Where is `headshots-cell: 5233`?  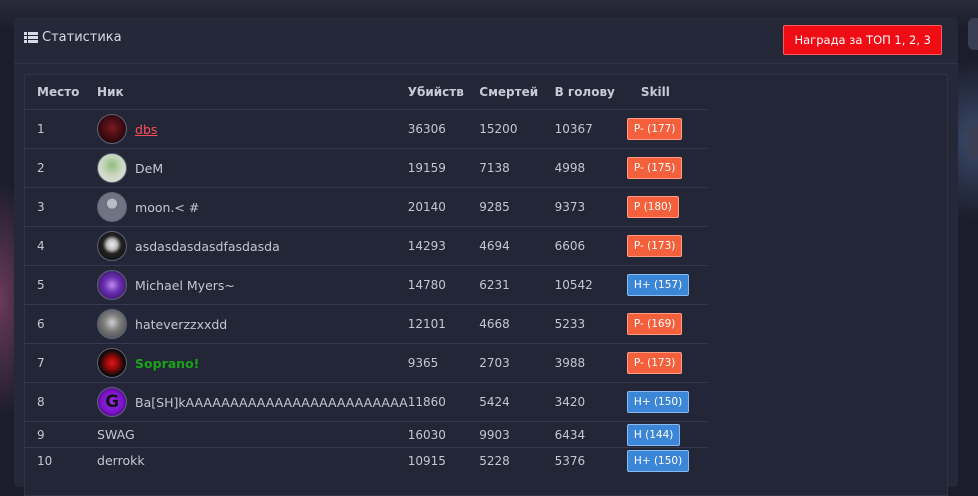 headshots-cell: 5233 is located at coordinates (590, 324).